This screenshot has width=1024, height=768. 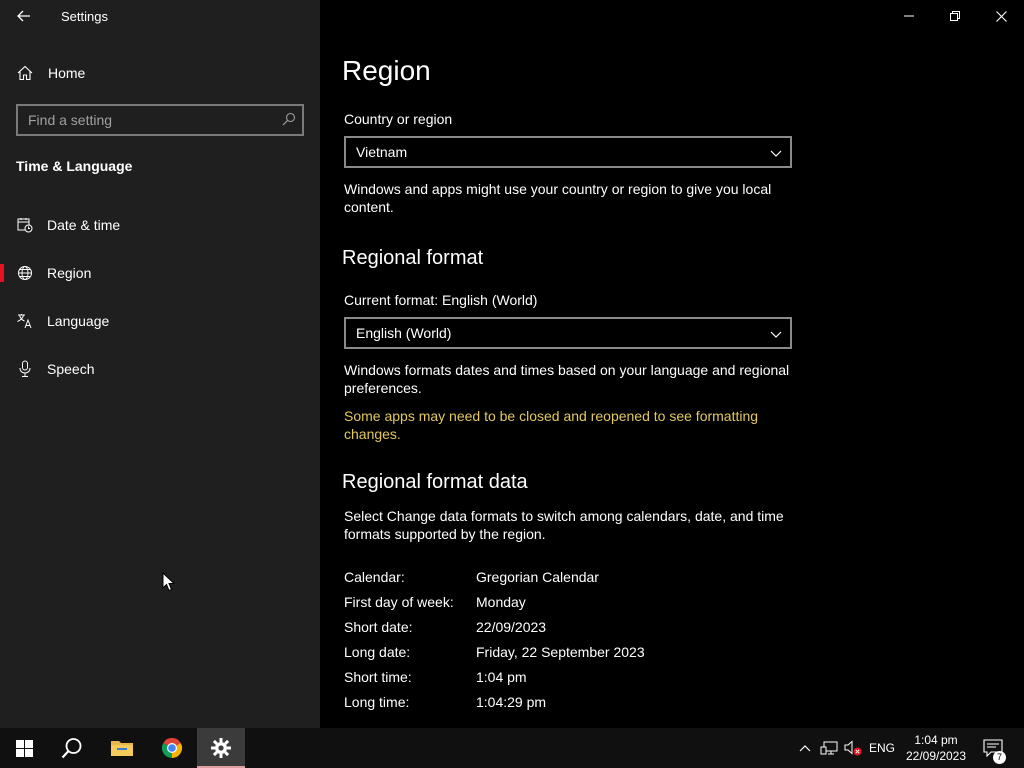 I want to click on short-date-value: 22/09/2023, so click(x=511, y=627).